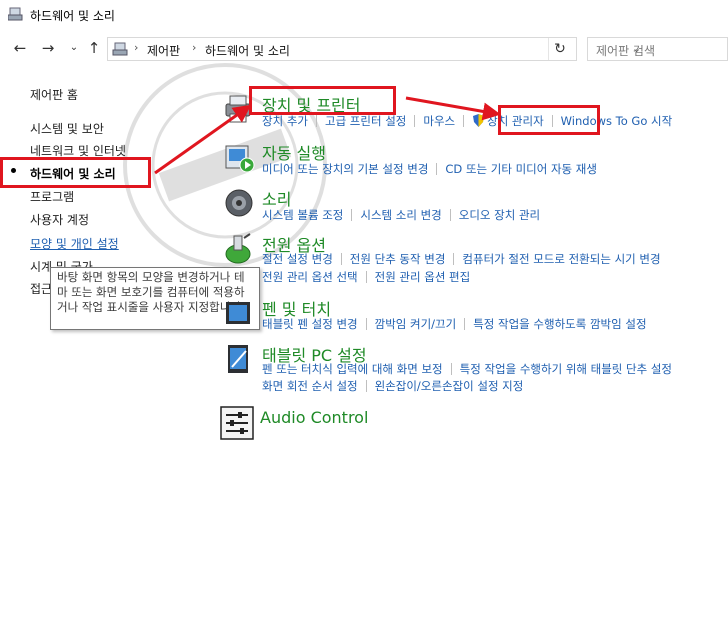 This screenshot has width=728, height=634. What do you see at coordinates (54, 94) in the screenshot?
I see `sidebar-home-link: 제어판 홈` at bounding box center [54, 94].